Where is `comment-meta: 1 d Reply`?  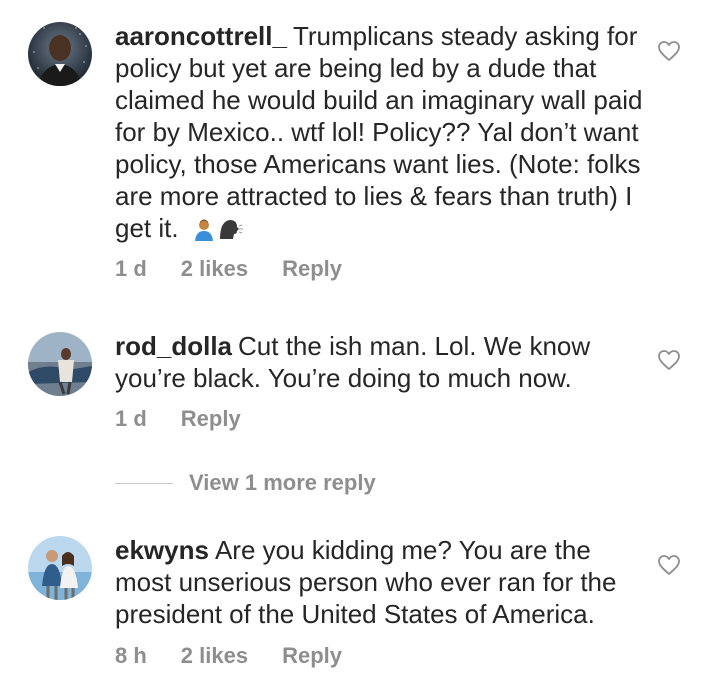
comment-meta: 1 d Reply is located at coordinates (195, 419).